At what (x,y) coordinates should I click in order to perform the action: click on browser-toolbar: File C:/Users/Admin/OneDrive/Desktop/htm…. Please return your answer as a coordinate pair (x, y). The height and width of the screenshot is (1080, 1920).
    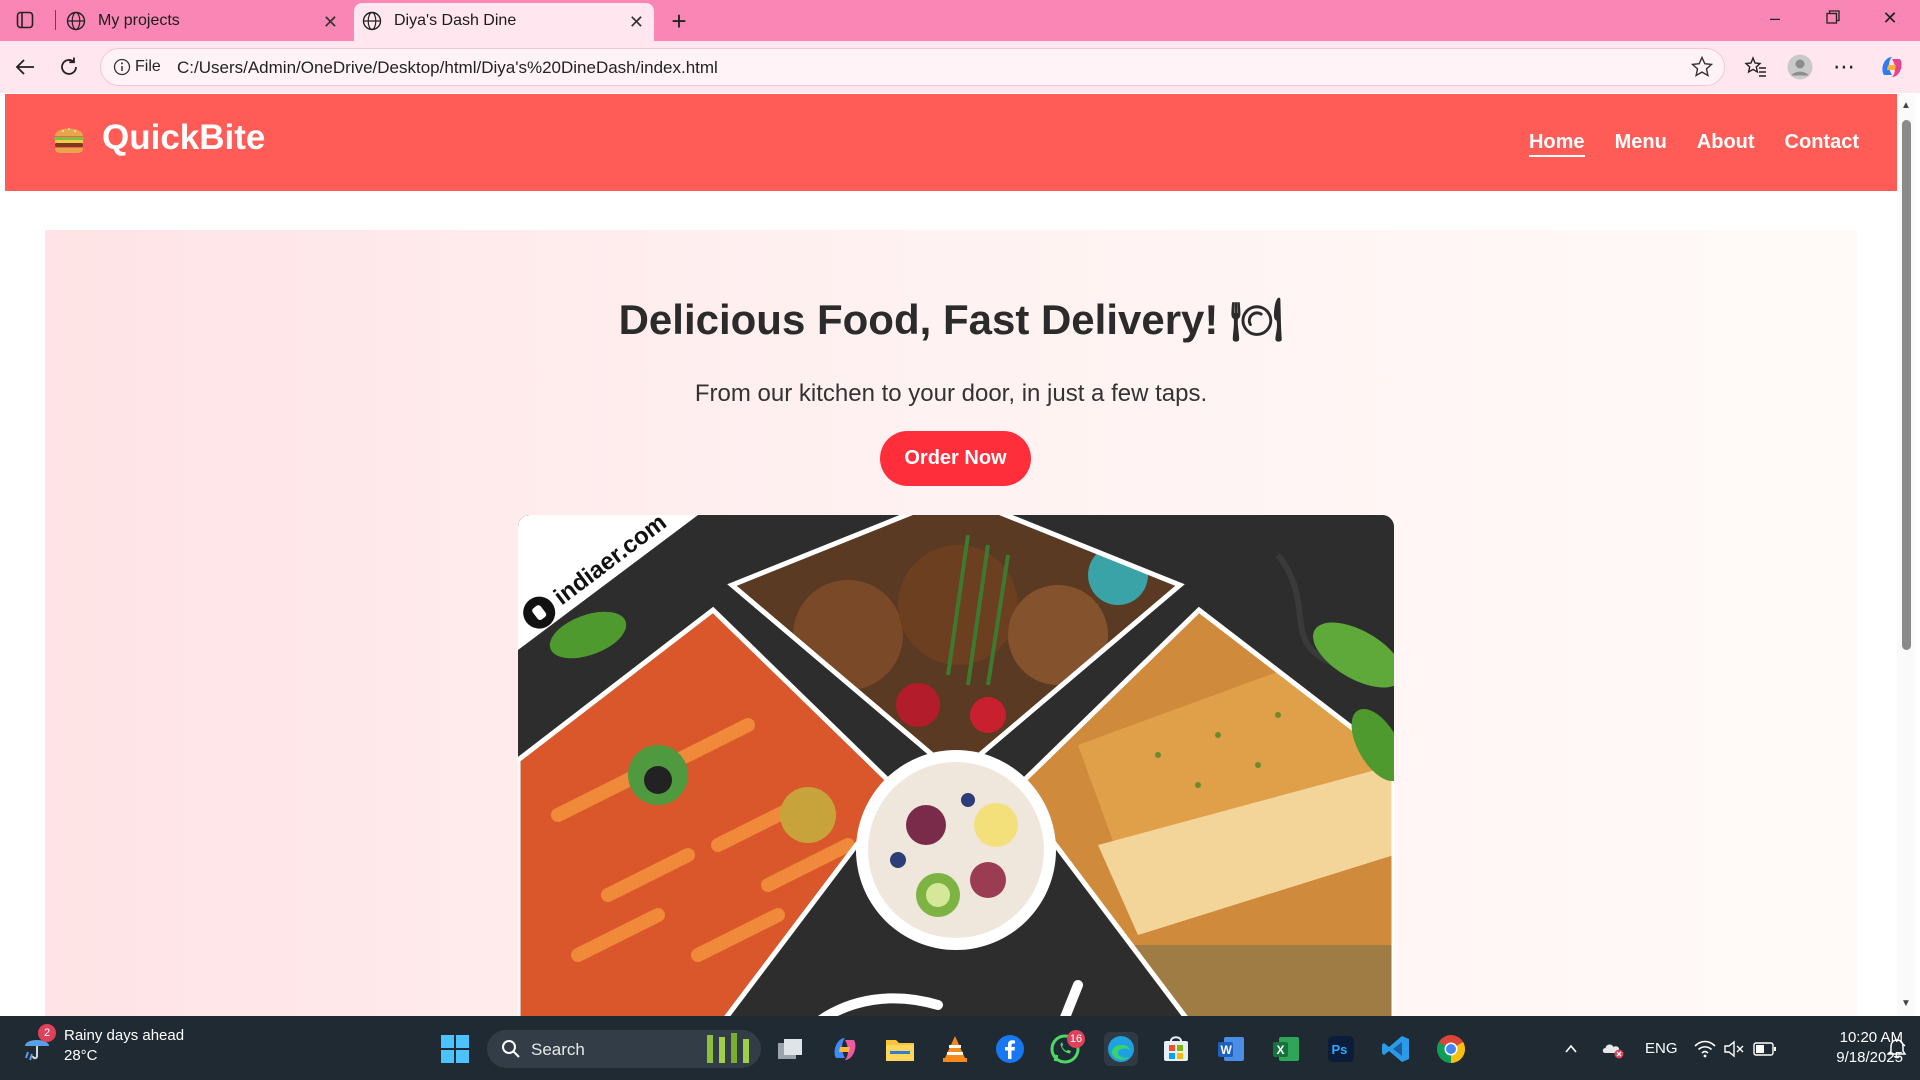
    Looking at the image, I should click on (960, 67).